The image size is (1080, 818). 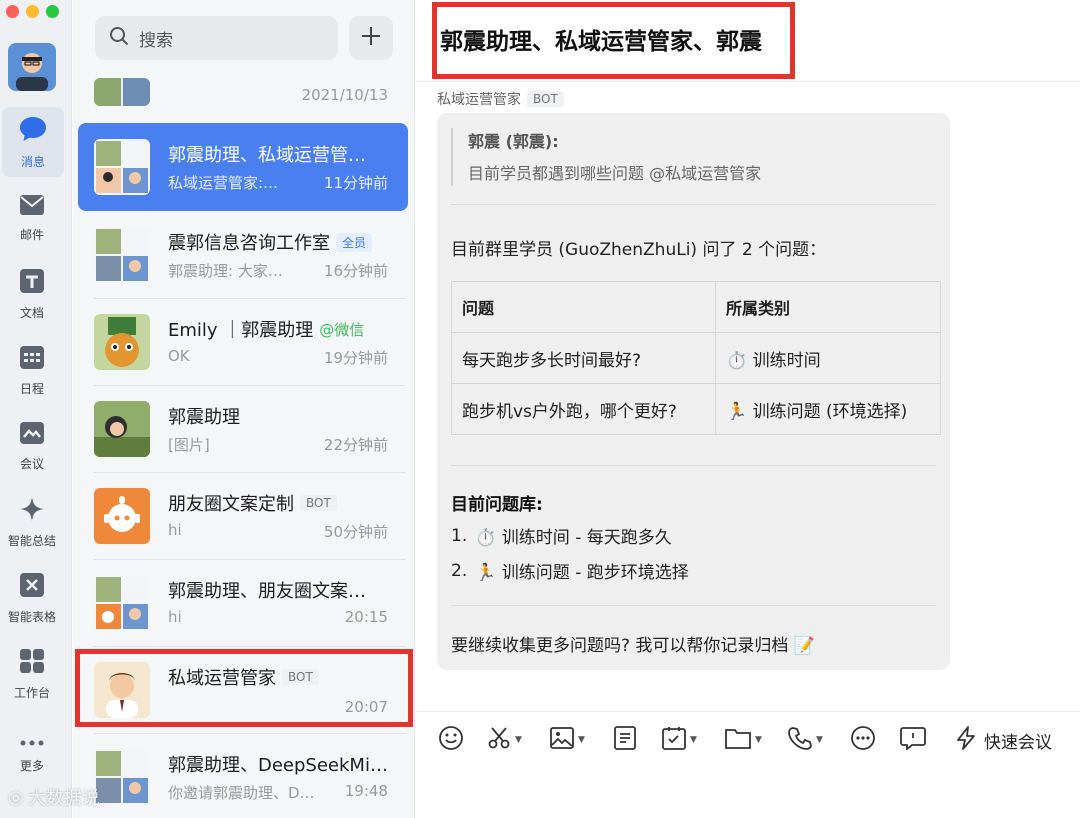 I want to click on note-icon, so click(x=625, y=740).